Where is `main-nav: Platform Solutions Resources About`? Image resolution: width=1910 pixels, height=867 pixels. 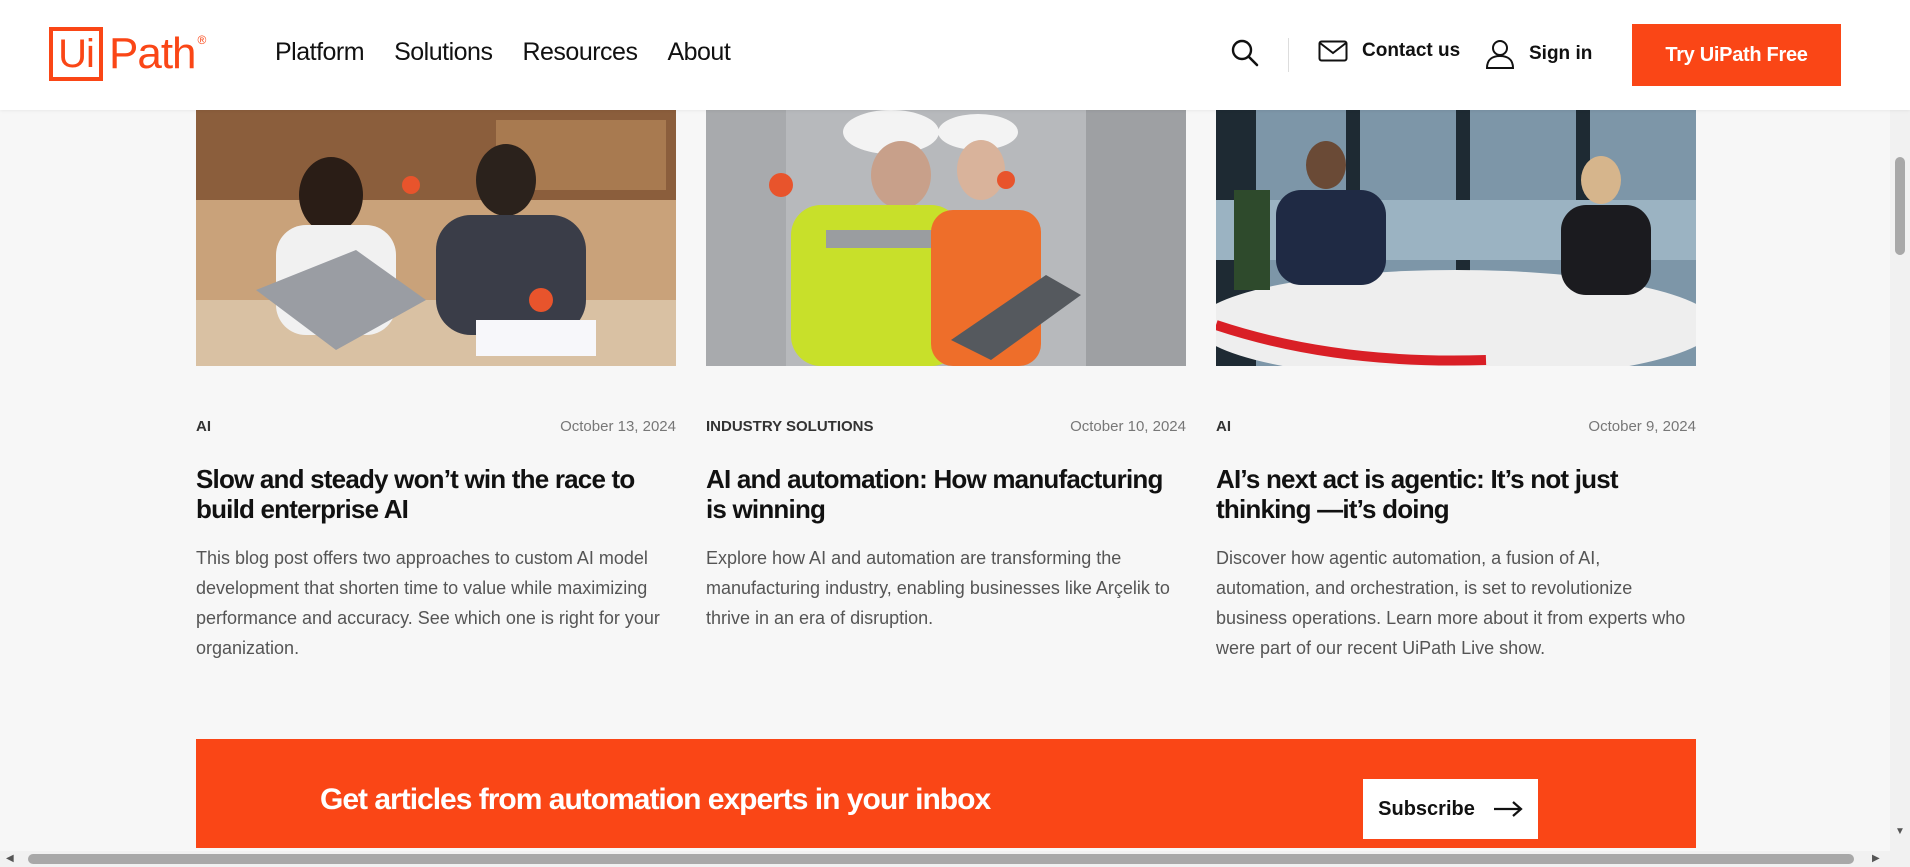
main-nav: Platform Solutions Resources About is located at coordinates (503, 52).